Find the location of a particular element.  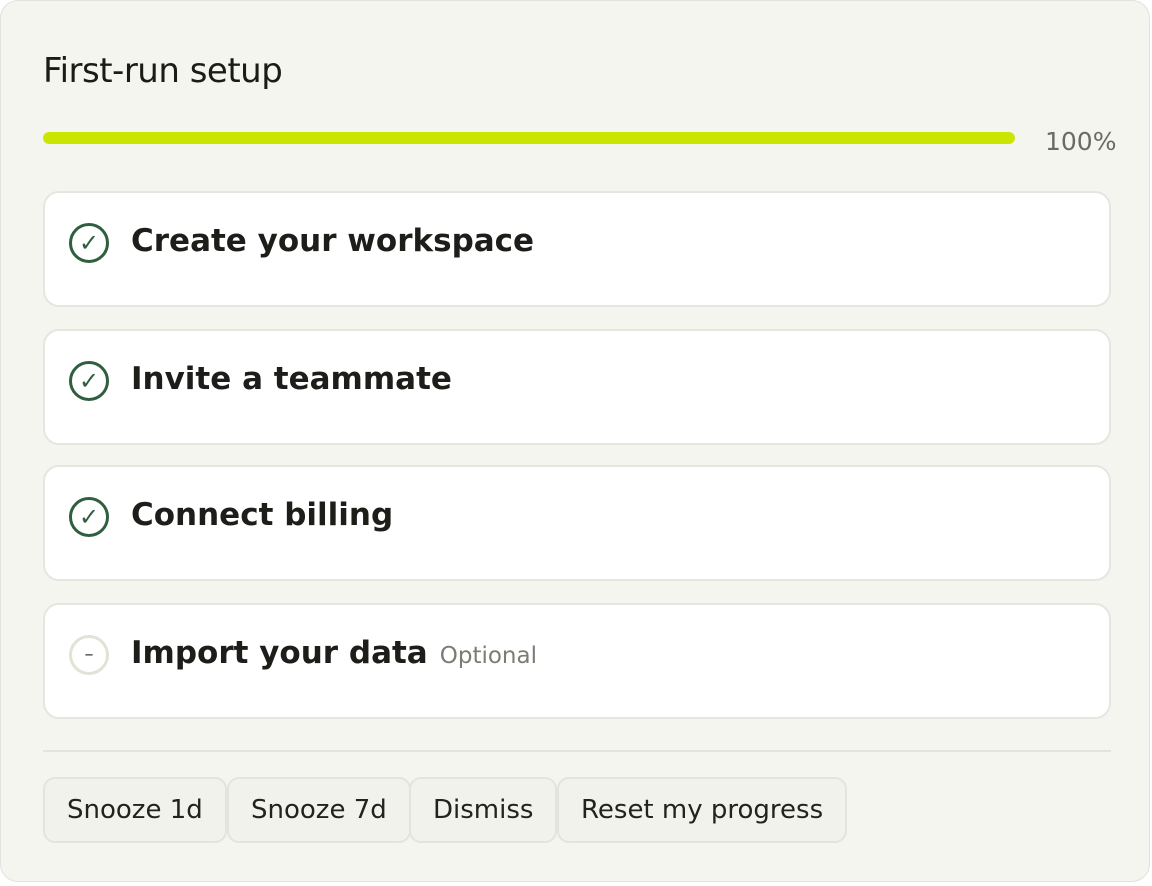

step-label: Connect billing is located at coordinates (262, 515).